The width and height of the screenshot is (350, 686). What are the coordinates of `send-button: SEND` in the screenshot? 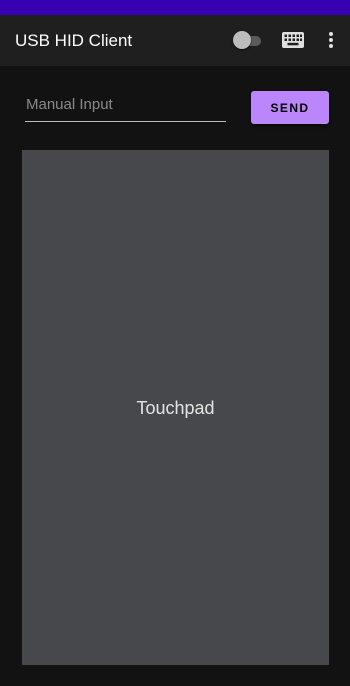 It's located at (290, 107).